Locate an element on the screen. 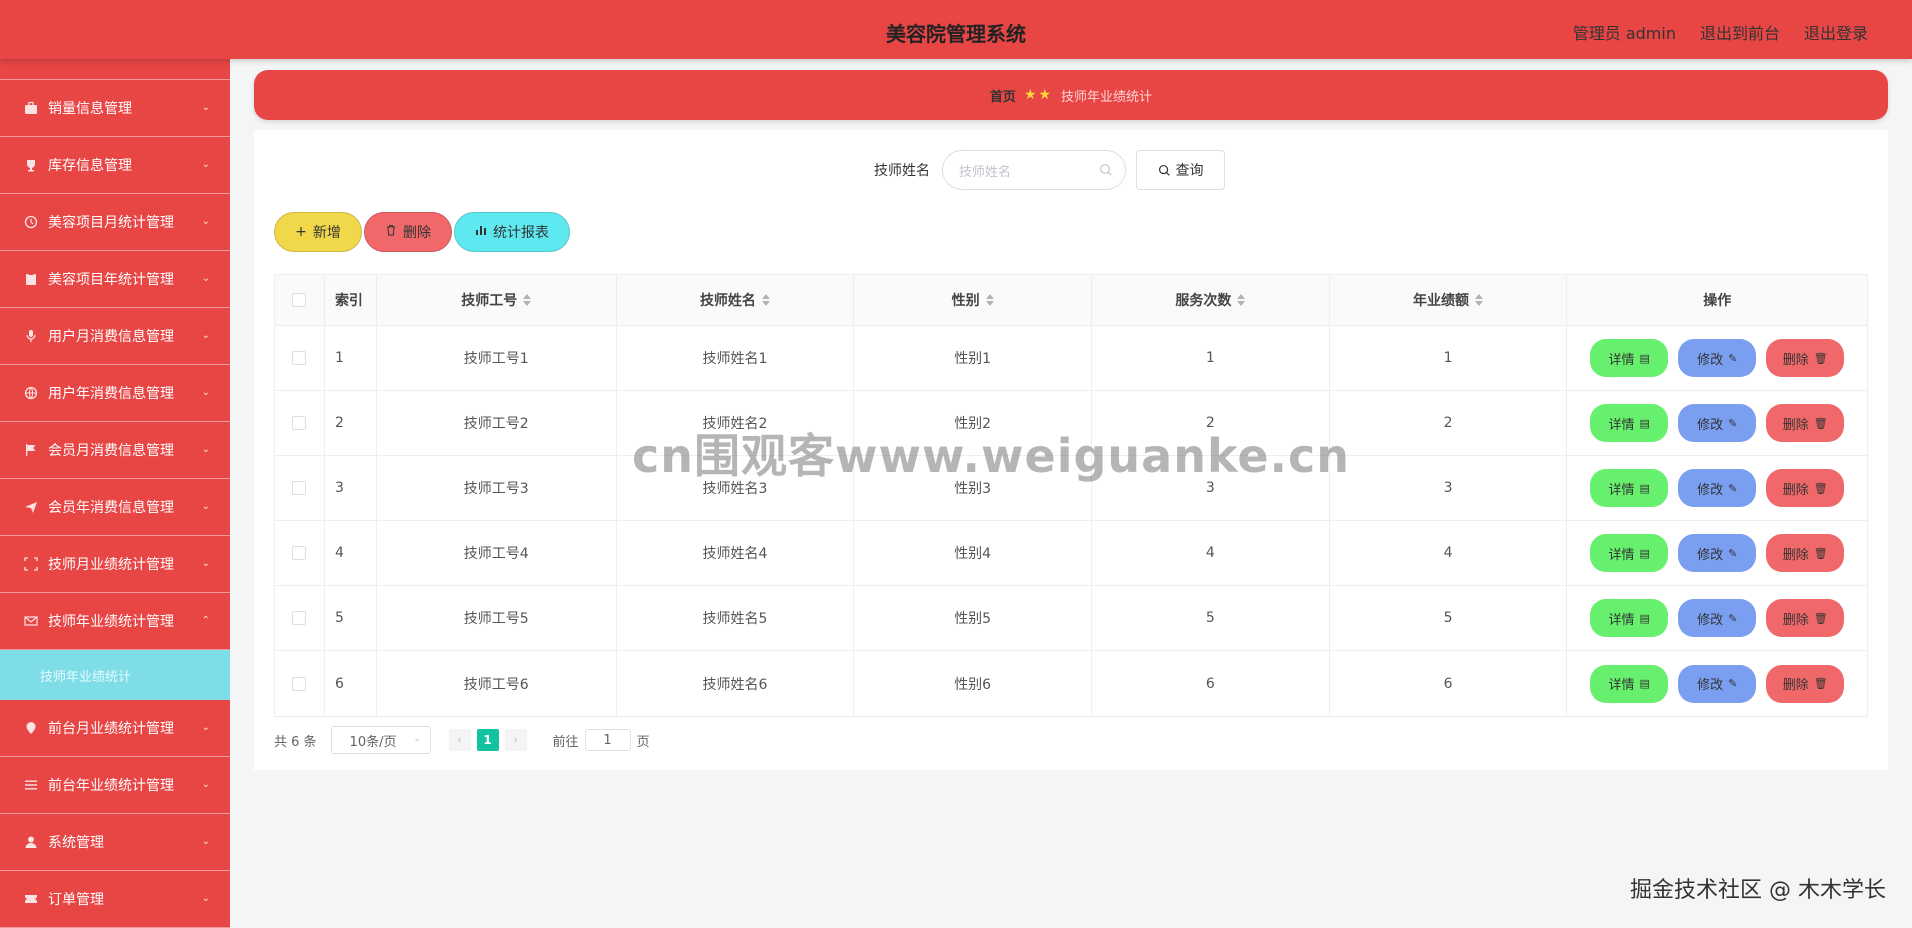  cell-tech-no: 技师工号6 is located at coordinates (497, 683).